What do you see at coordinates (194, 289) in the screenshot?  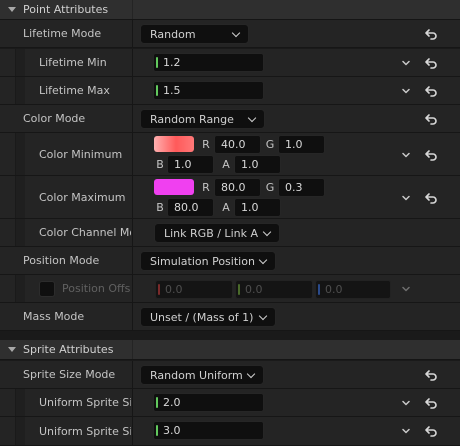 I see `position-offset-x-input: 0.0` at bounding box center [194, 289].